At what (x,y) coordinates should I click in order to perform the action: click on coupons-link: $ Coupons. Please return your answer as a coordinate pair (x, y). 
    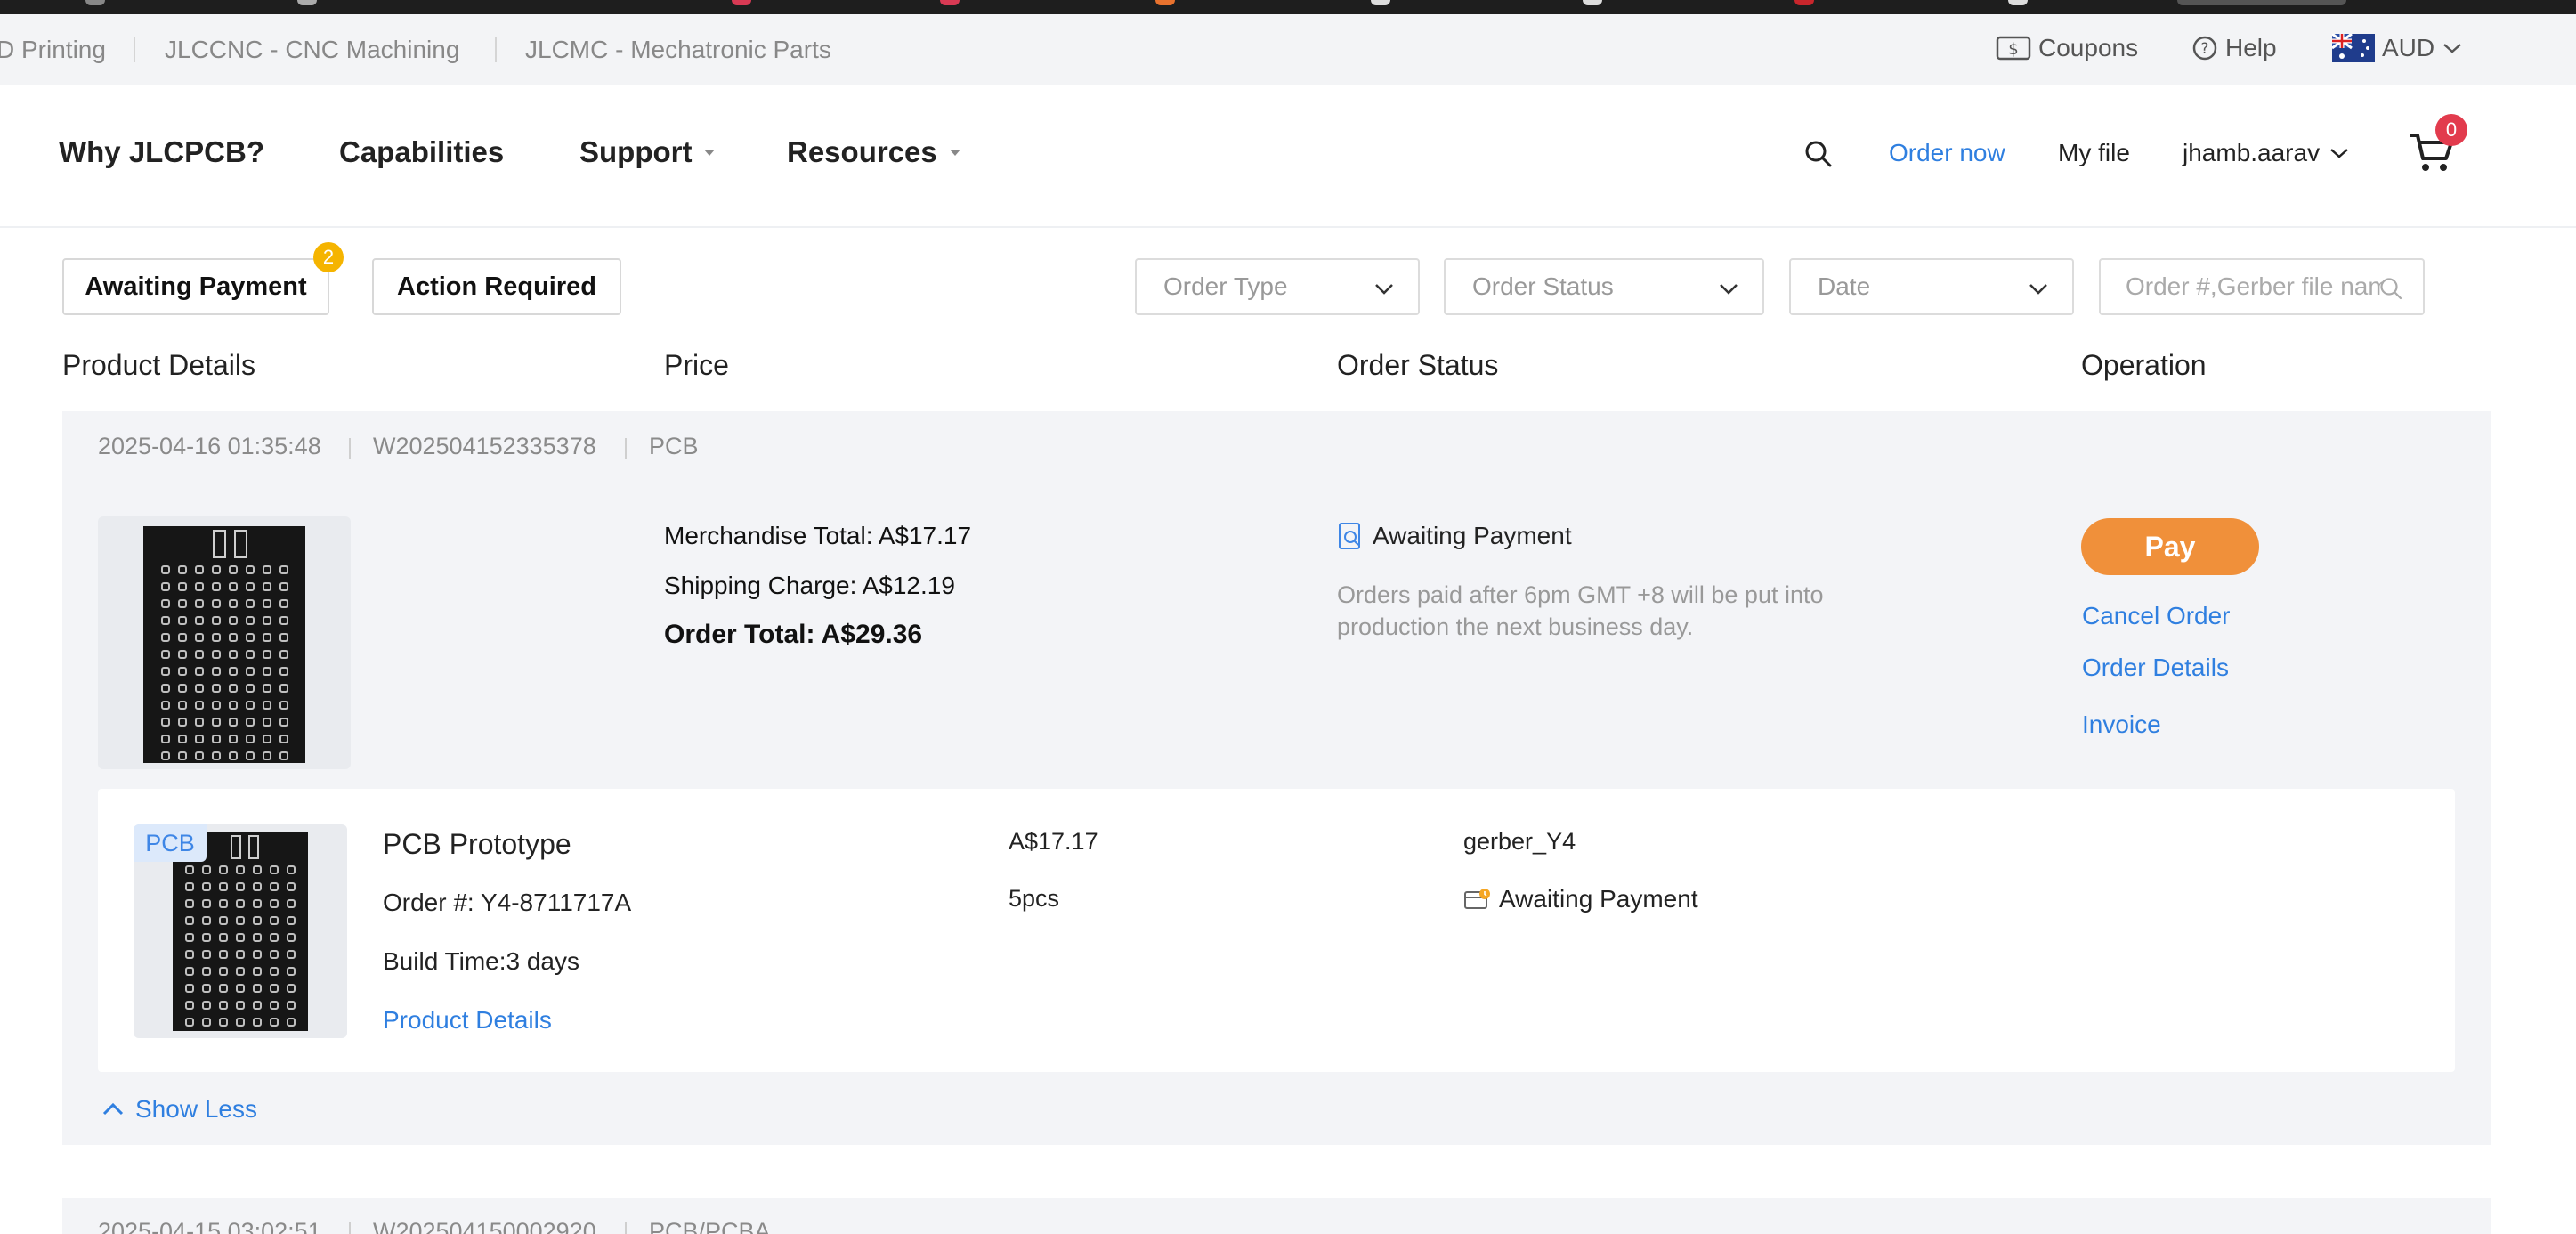
    Looking at the image, I should click on (2067, 48).